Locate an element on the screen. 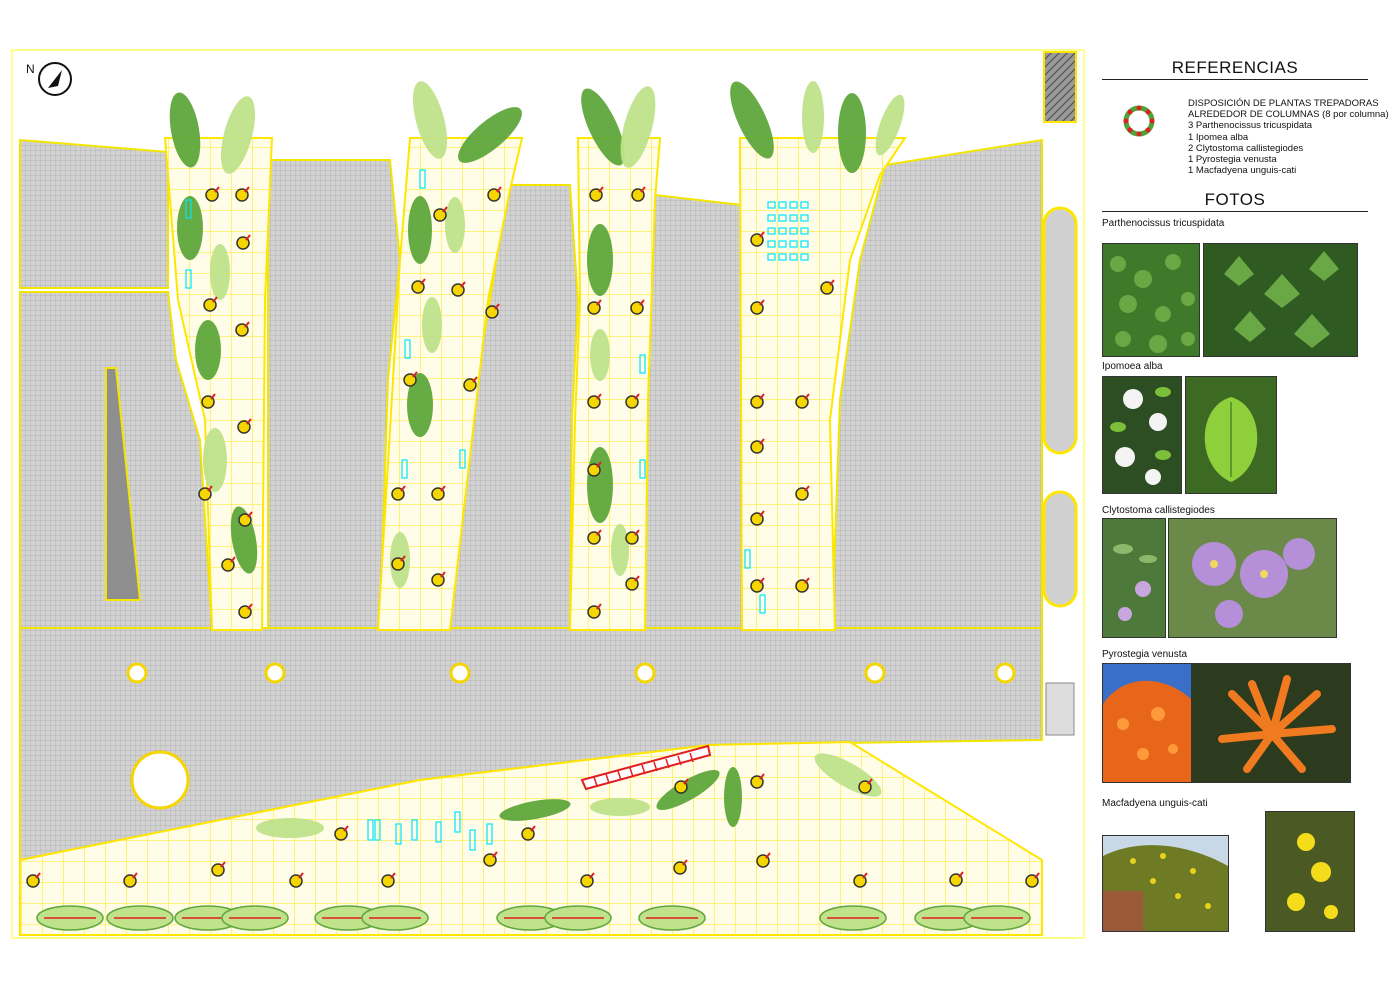 This screenshot has height=989, width=1400. legend-line: ALREDEDOR DE COLUMNAS (8 por columna) is located at coordinates (1288, 115).